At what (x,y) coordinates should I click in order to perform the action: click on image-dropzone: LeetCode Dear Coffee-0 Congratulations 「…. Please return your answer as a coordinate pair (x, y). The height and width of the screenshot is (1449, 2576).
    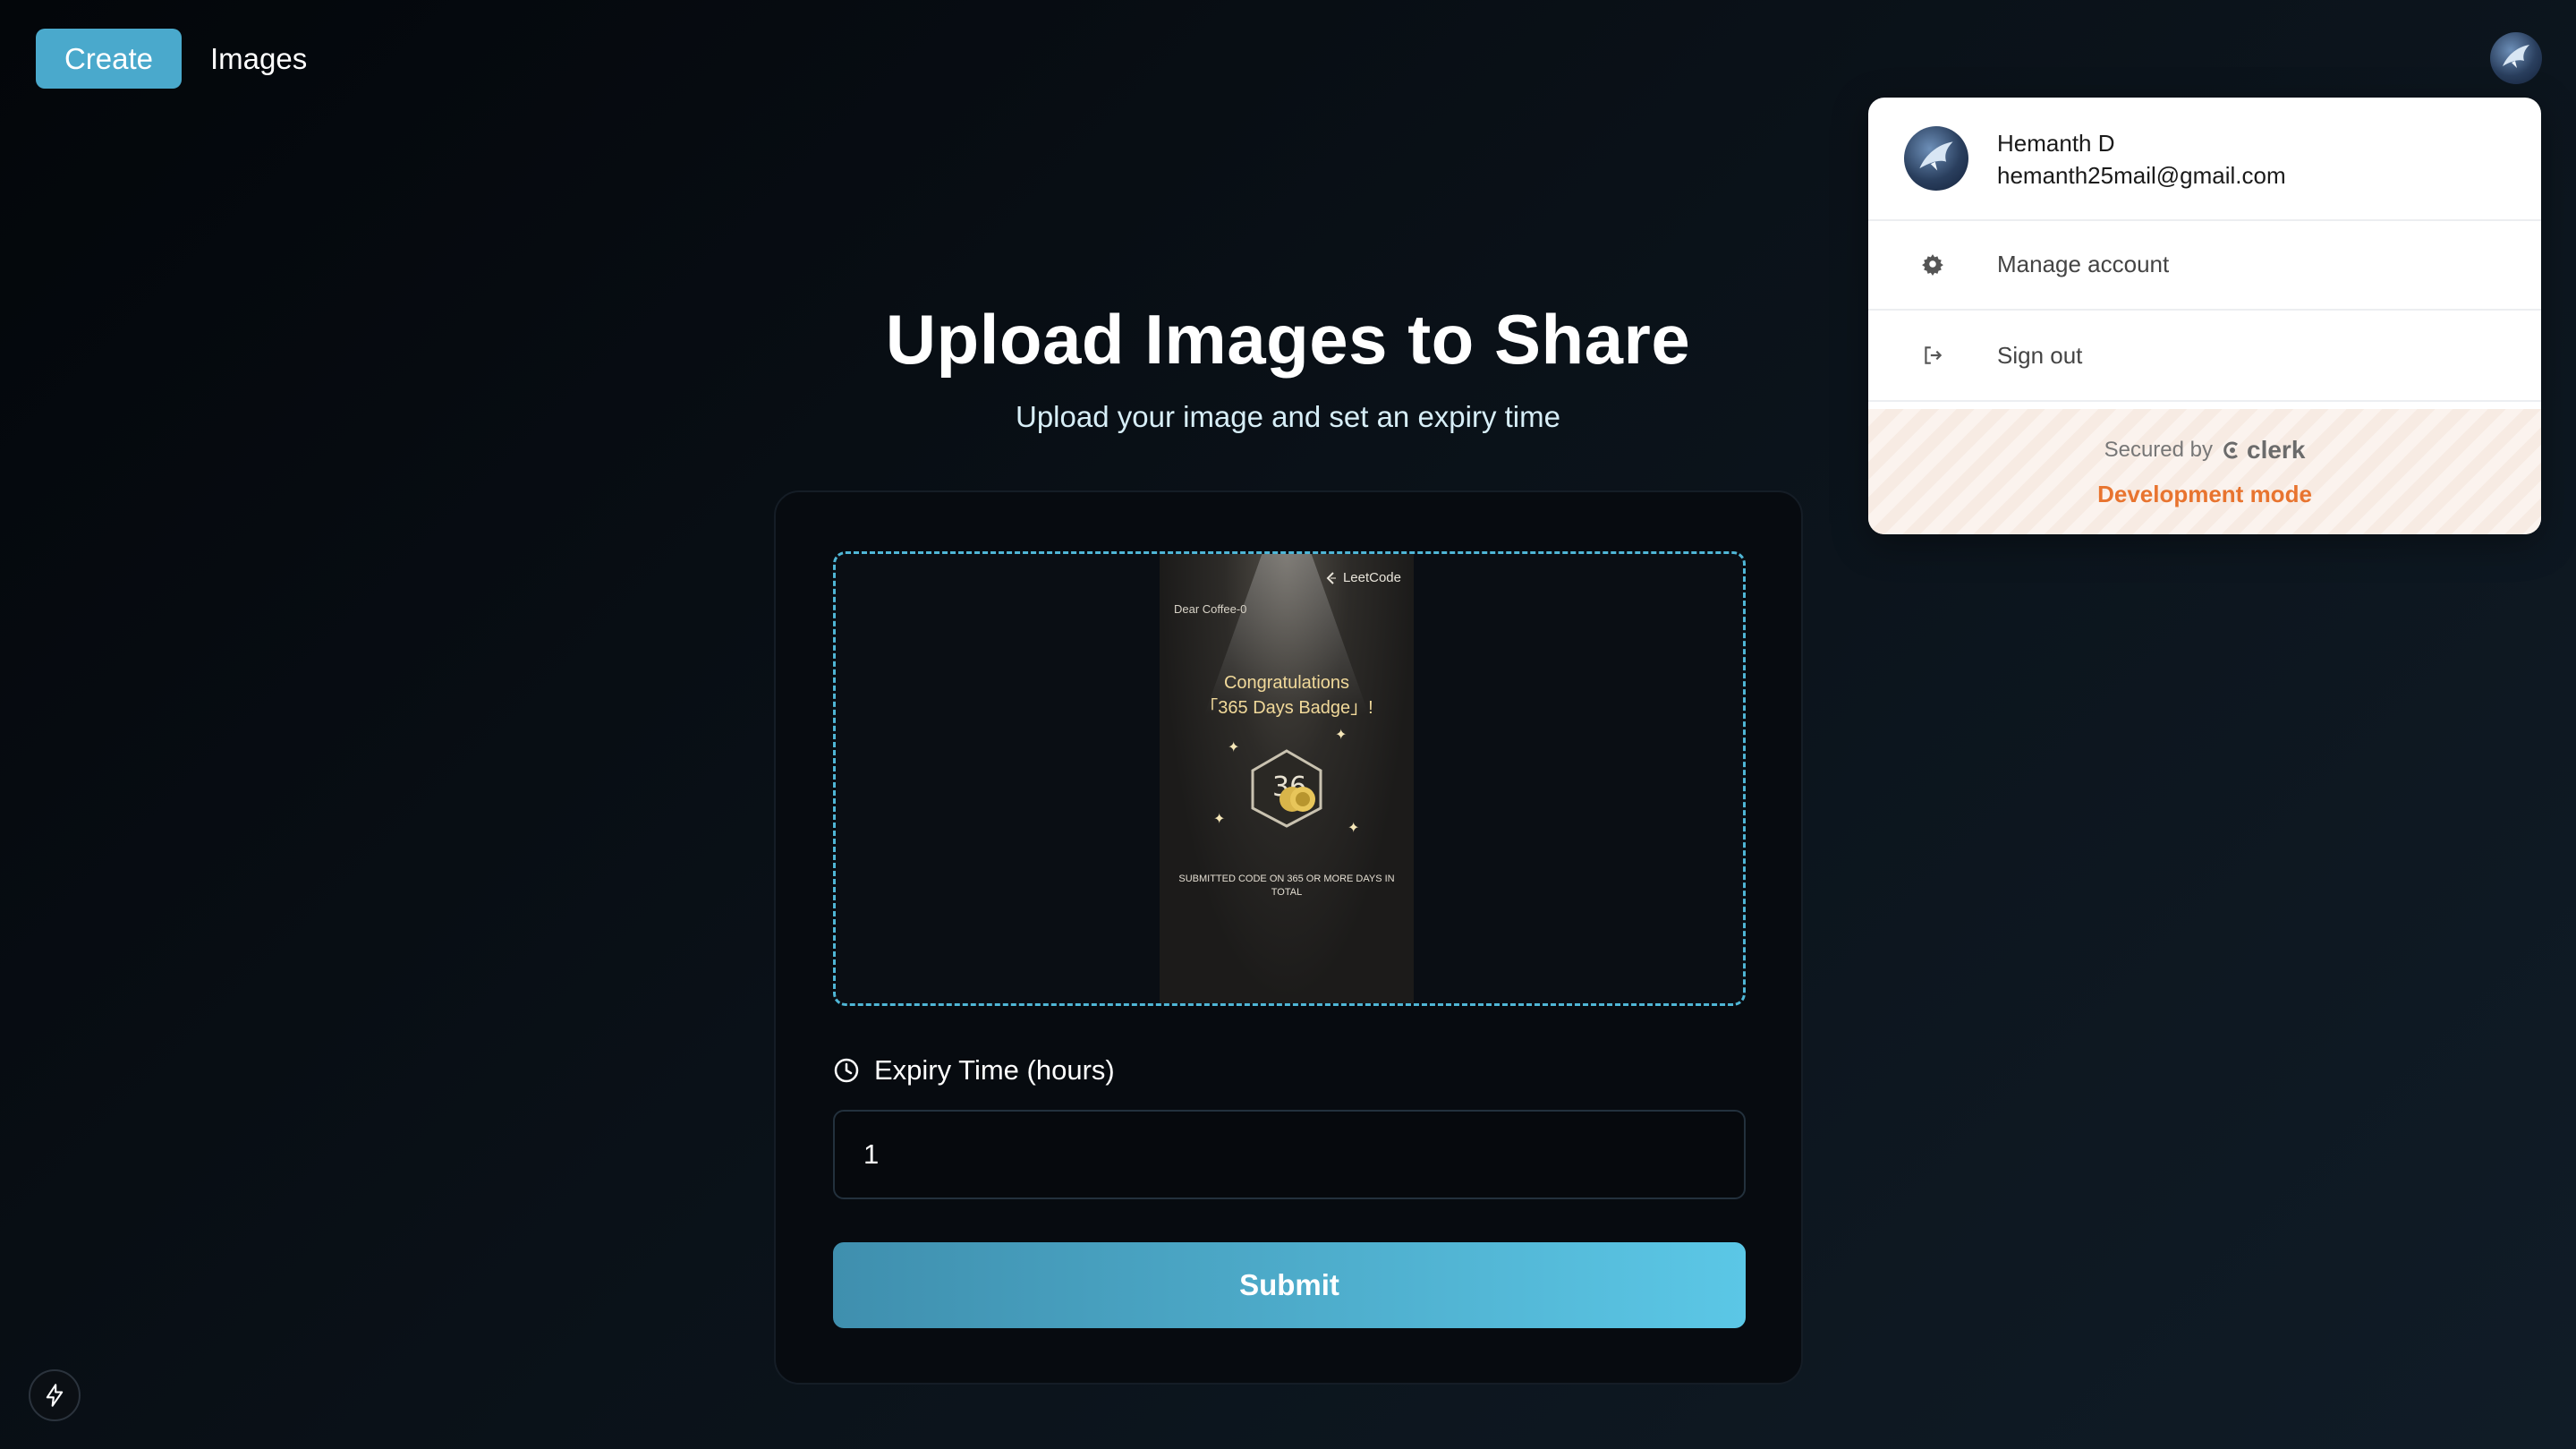
    Looking at the image, I should click on (1289, 778).